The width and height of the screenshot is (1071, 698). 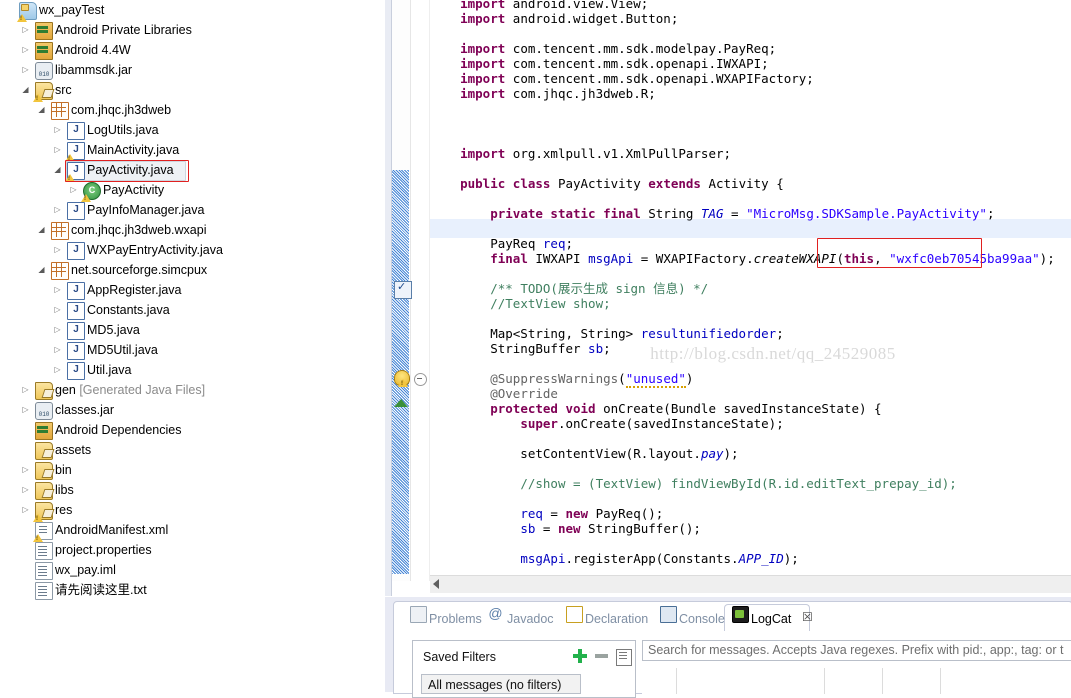 I want to click on tree-item-com-jhqc-jh3dweb-wxapi: com.jhqc.jh3dweb.wxapi, so click(x=192, y=230).